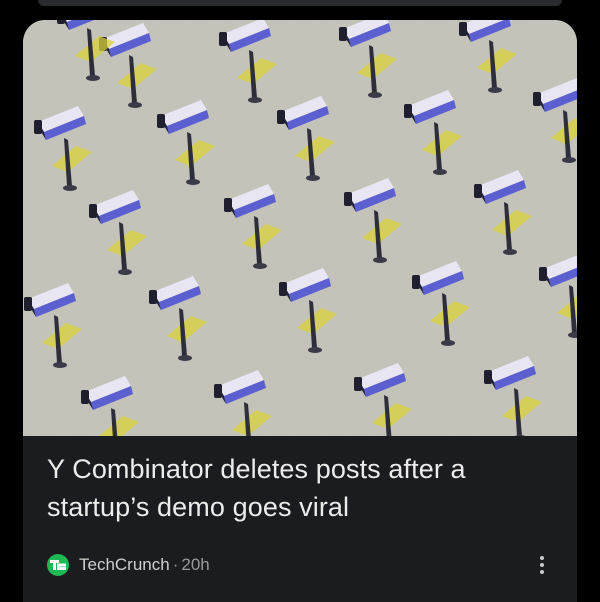 This screenshot has width=600, height=602. Describe the element at coordinates (195, 564) in the screenshot. I see `article-age: 20h` at that location.